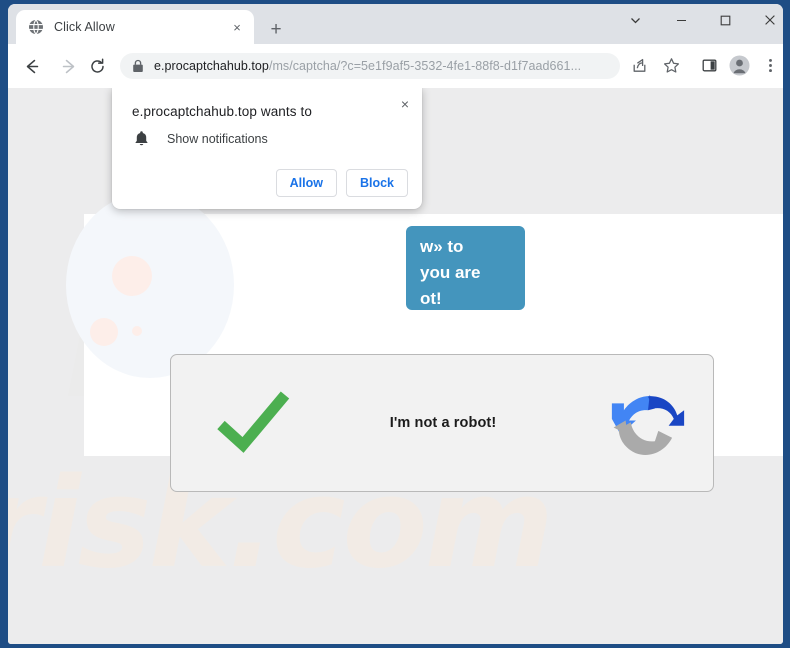 Image resolution: width=790 pixels, height=648 pixels. I want to click on back-button, so click(31, 66).